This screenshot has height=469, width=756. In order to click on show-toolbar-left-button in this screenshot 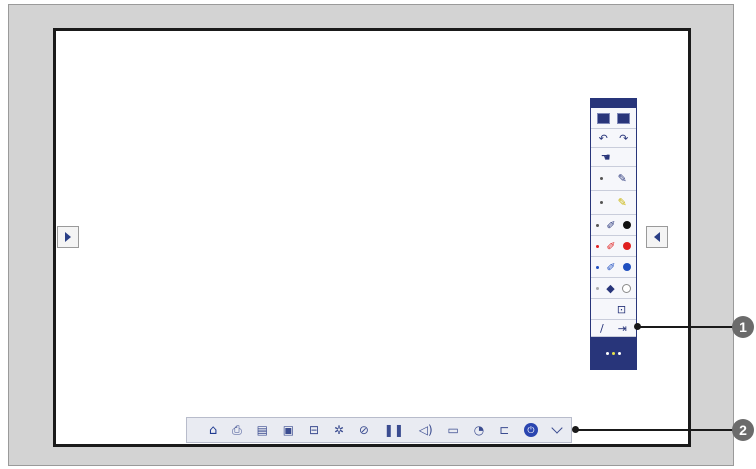, I will do `click(68, 237)`.